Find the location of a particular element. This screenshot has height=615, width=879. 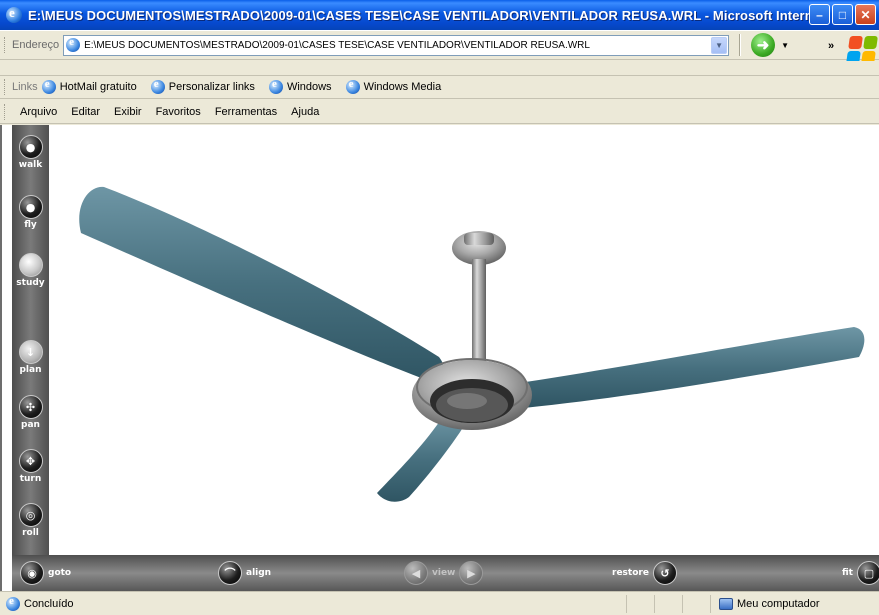

restore-icon: ↺ is located at coordinates (664, 573).